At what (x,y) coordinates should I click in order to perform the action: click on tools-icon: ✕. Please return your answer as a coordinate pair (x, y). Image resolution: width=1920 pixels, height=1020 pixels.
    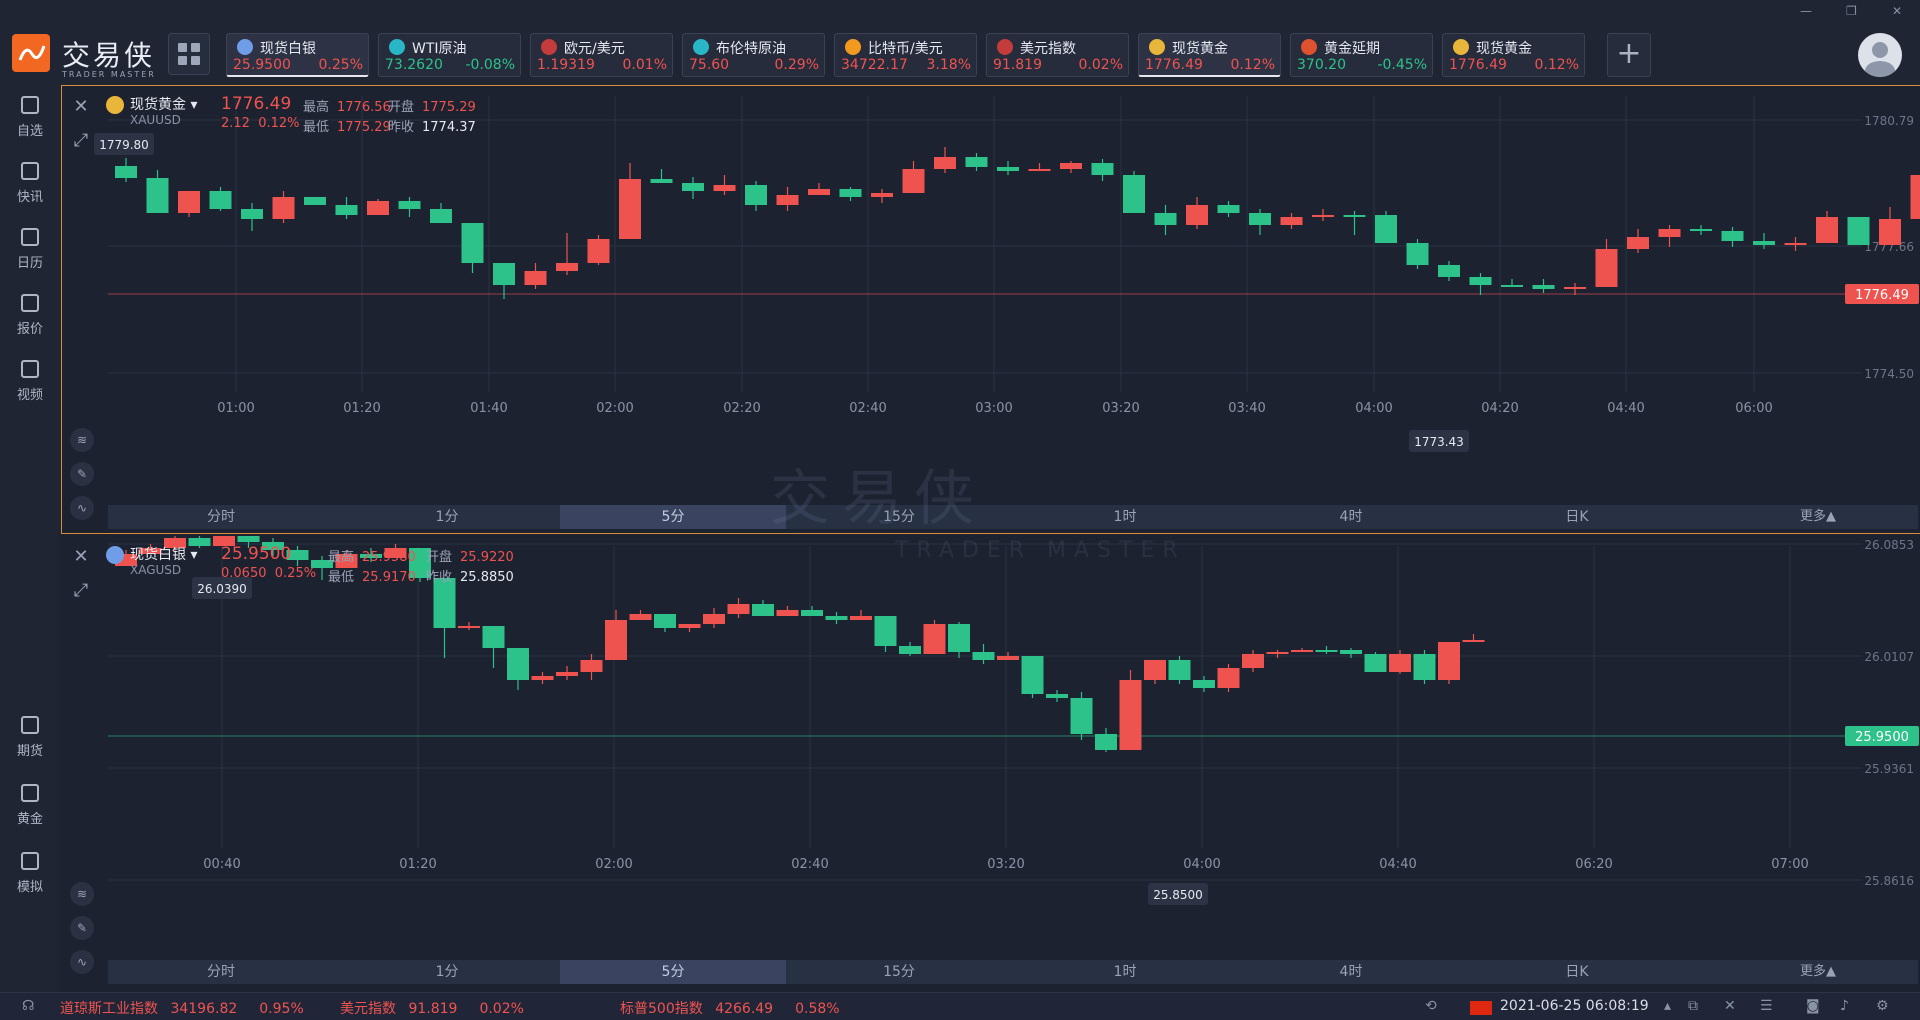
    Looking at the image, I should click on (1730, 1006).